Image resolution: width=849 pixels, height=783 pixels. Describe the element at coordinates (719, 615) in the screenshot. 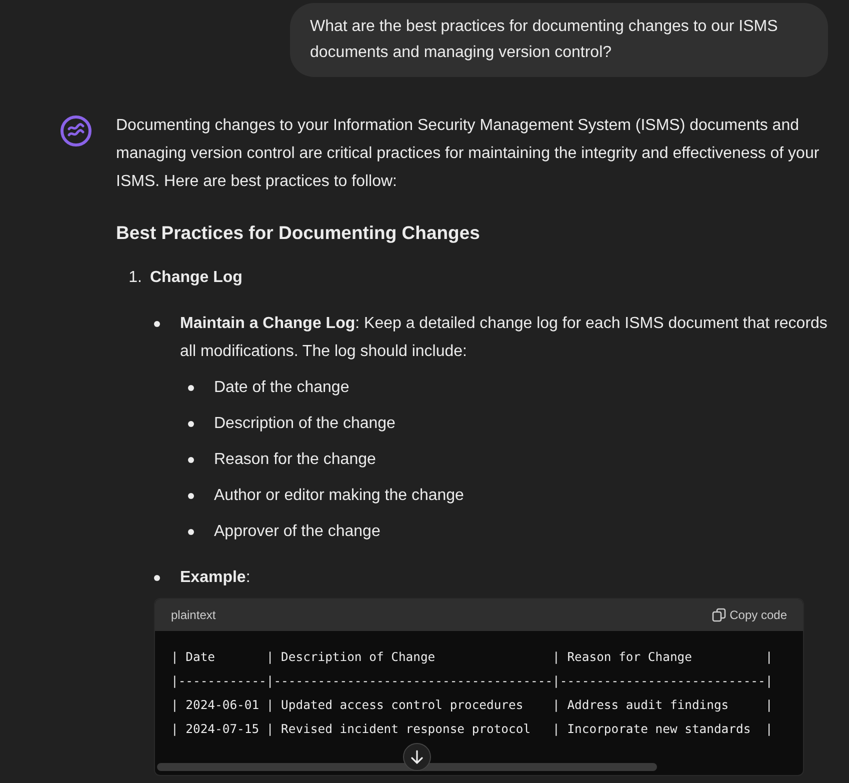

I see `copy-icon` at that location.